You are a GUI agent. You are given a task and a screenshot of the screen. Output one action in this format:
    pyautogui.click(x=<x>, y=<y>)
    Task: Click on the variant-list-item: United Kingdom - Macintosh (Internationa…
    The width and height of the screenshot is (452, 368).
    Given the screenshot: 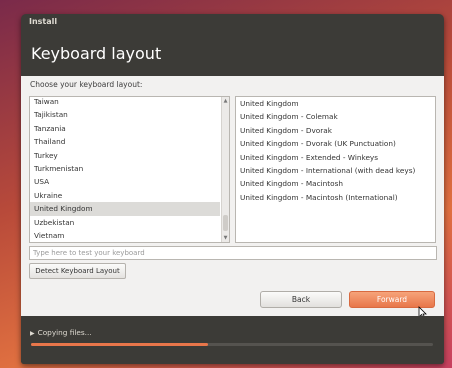 What is the action you would take?
    pyautogui.click(x=335, y=197)
    